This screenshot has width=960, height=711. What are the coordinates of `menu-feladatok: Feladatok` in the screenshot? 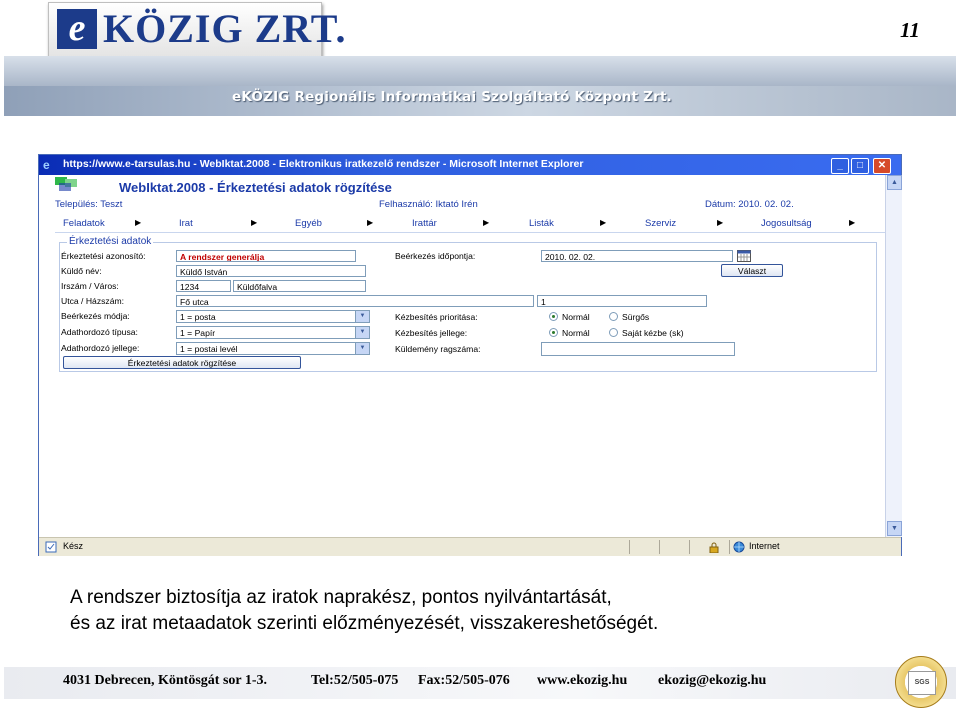 It's located at (84, 223).